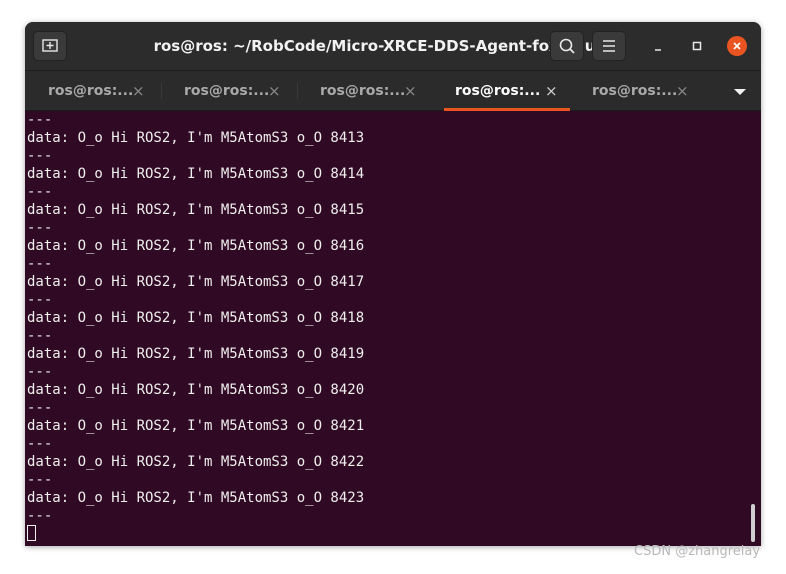 The image size is (786, 574). What do you see at coordinates (31, 533) in the screenshot?
I see `text-cursor` at bounding box center [31, 533].